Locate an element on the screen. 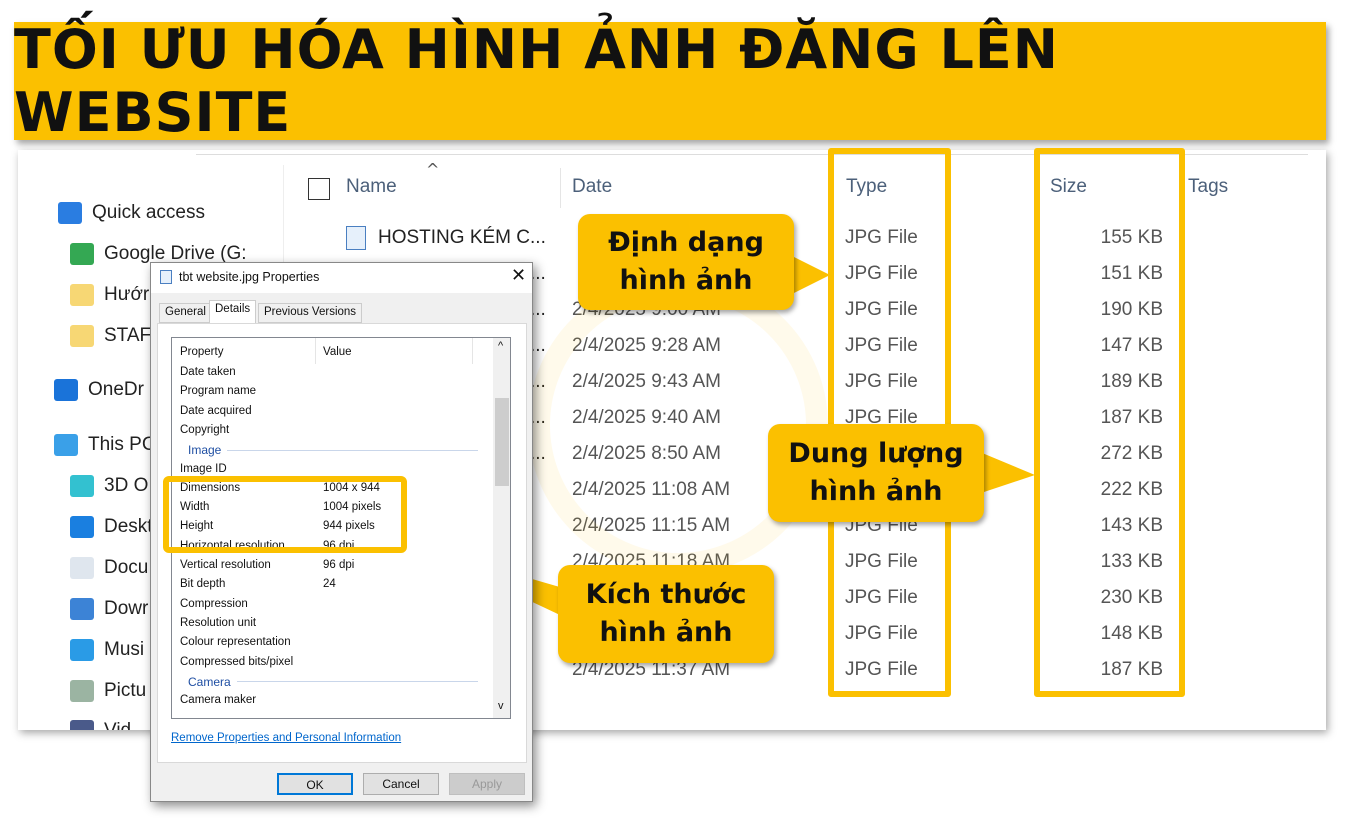 This screenshot has height=820, width=1345. section-label: Camera is located at coordinates (209, 681).